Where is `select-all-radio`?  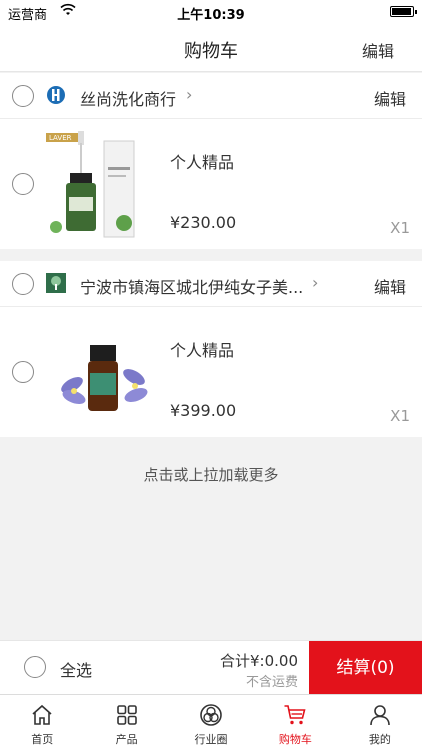
select-all-radio is located at coordinates (35, 667).